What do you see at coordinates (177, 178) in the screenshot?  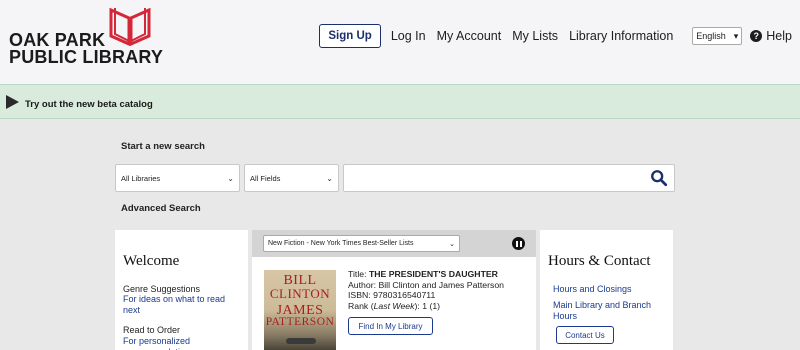 I see `library-select: All Libraries ⌄` at bounding box center [177, 178].